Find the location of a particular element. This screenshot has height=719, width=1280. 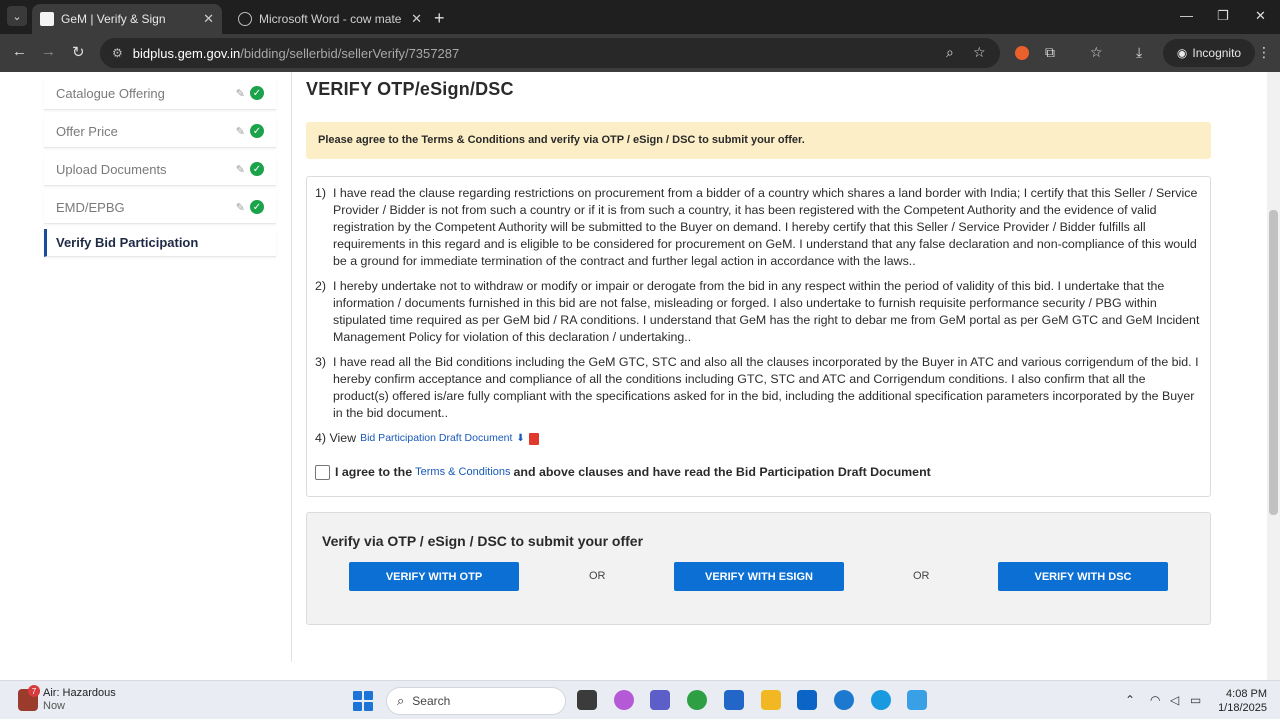

url-host: bidplus.gem.gov.in is located at coordinates (186, 53).